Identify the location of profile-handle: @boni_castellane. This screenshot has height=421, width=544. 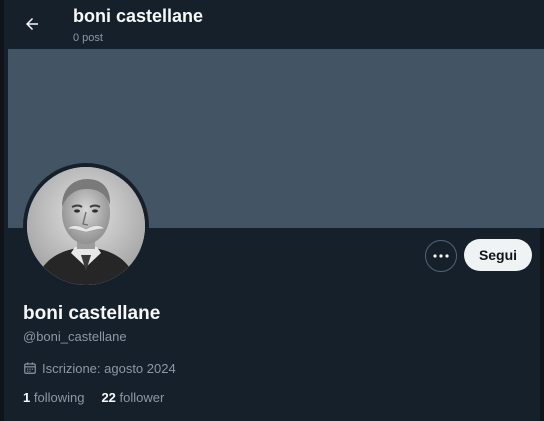
(75, 336).